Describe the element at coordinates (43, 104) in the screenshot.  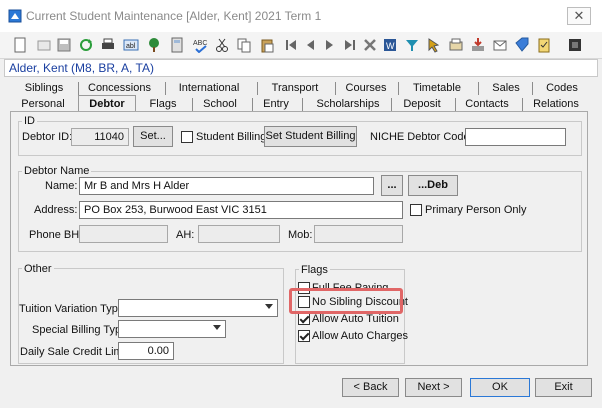
I see `tab-personal: Personal` at that location.